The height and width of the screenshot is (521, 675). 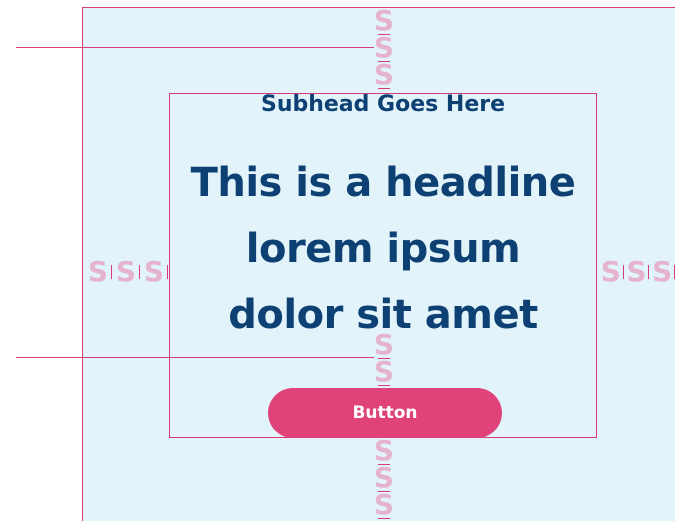 What do you see at coordinates (385, 413) in the screenshot?
I see `cta-button: Button` at bounding box center [385, 413].